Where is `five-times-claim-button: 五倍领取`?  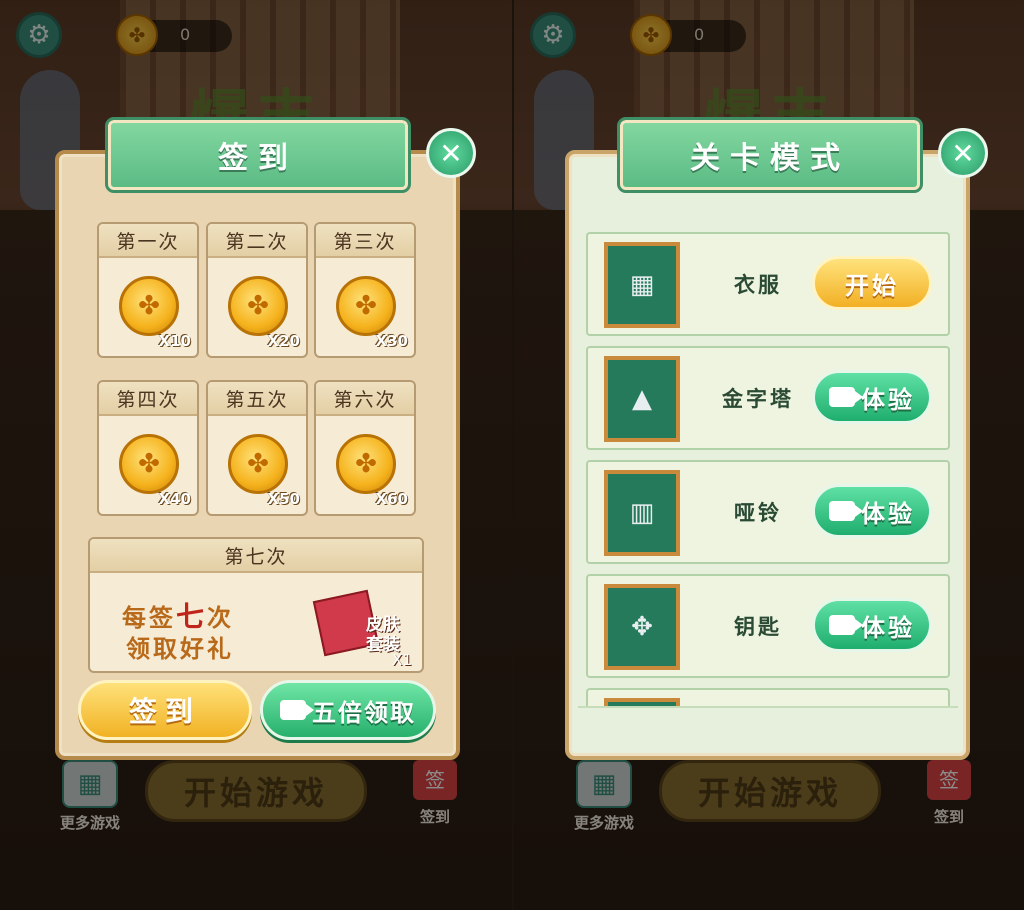
five-times-claim-button: 五倍领取 is located at coordinates (348, 710).